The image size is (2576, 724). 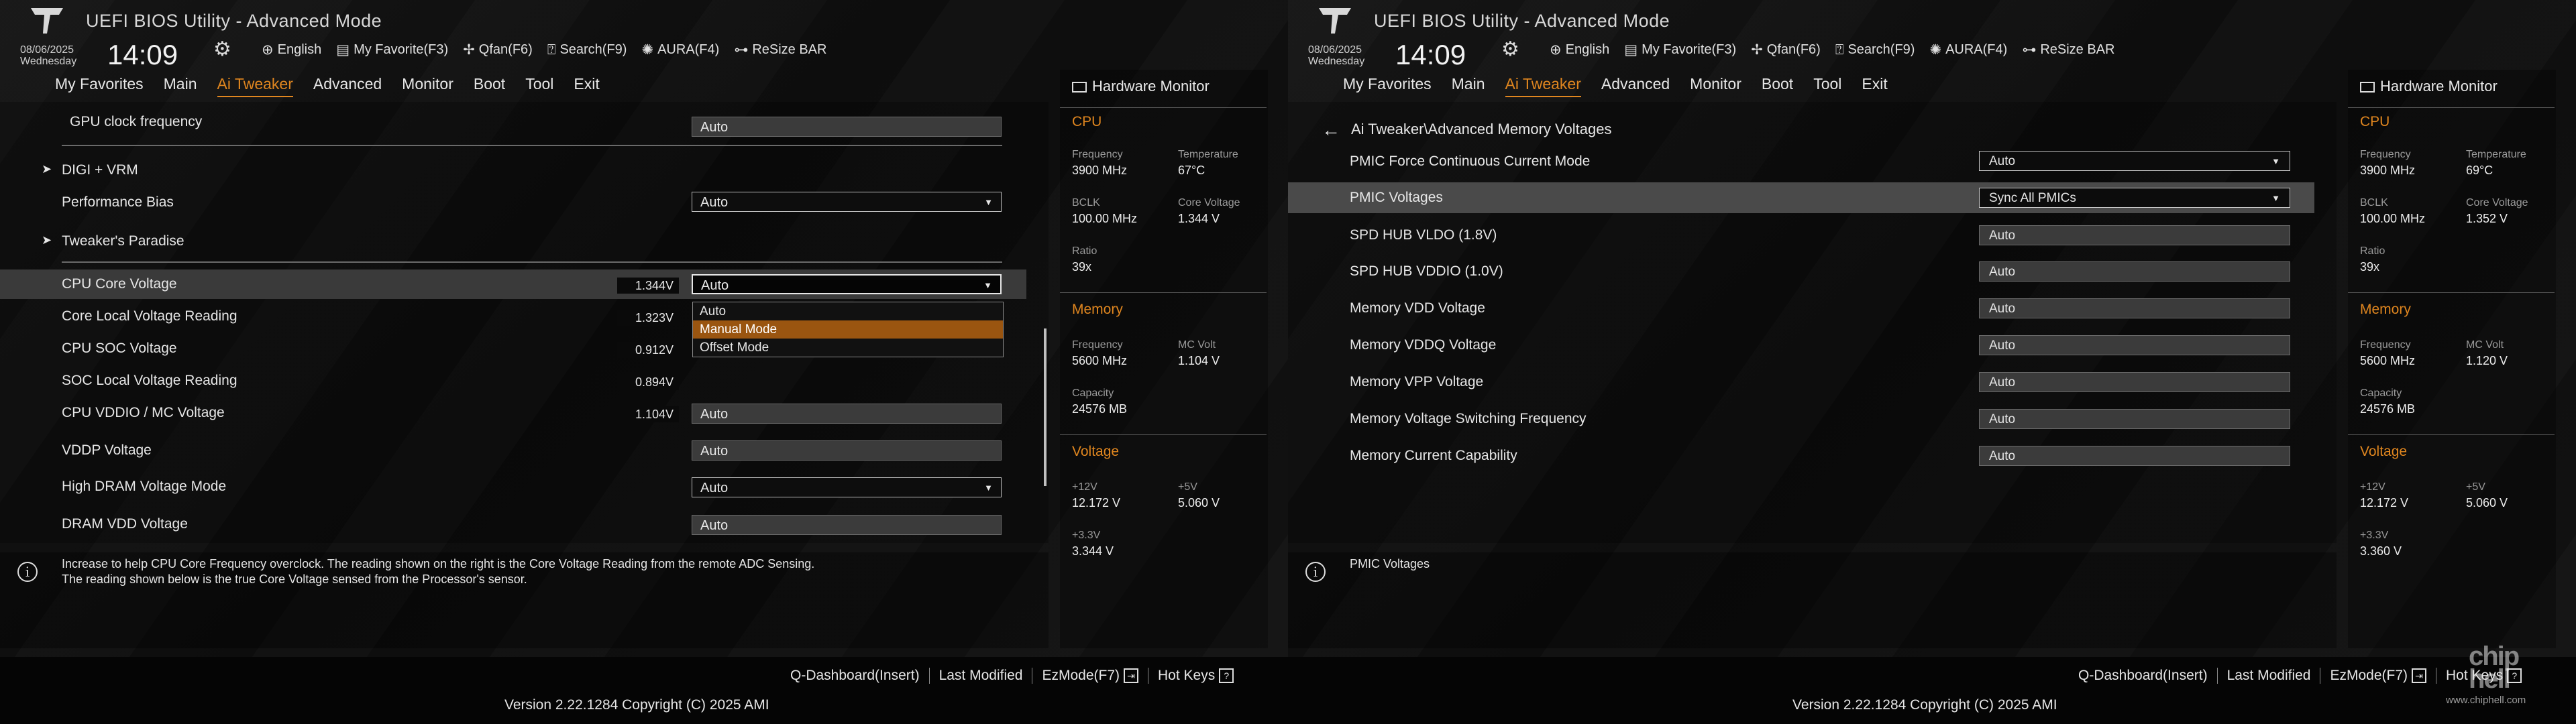 I want to click on chevron-down-icon: ▼, so click(x=2275, y=198).